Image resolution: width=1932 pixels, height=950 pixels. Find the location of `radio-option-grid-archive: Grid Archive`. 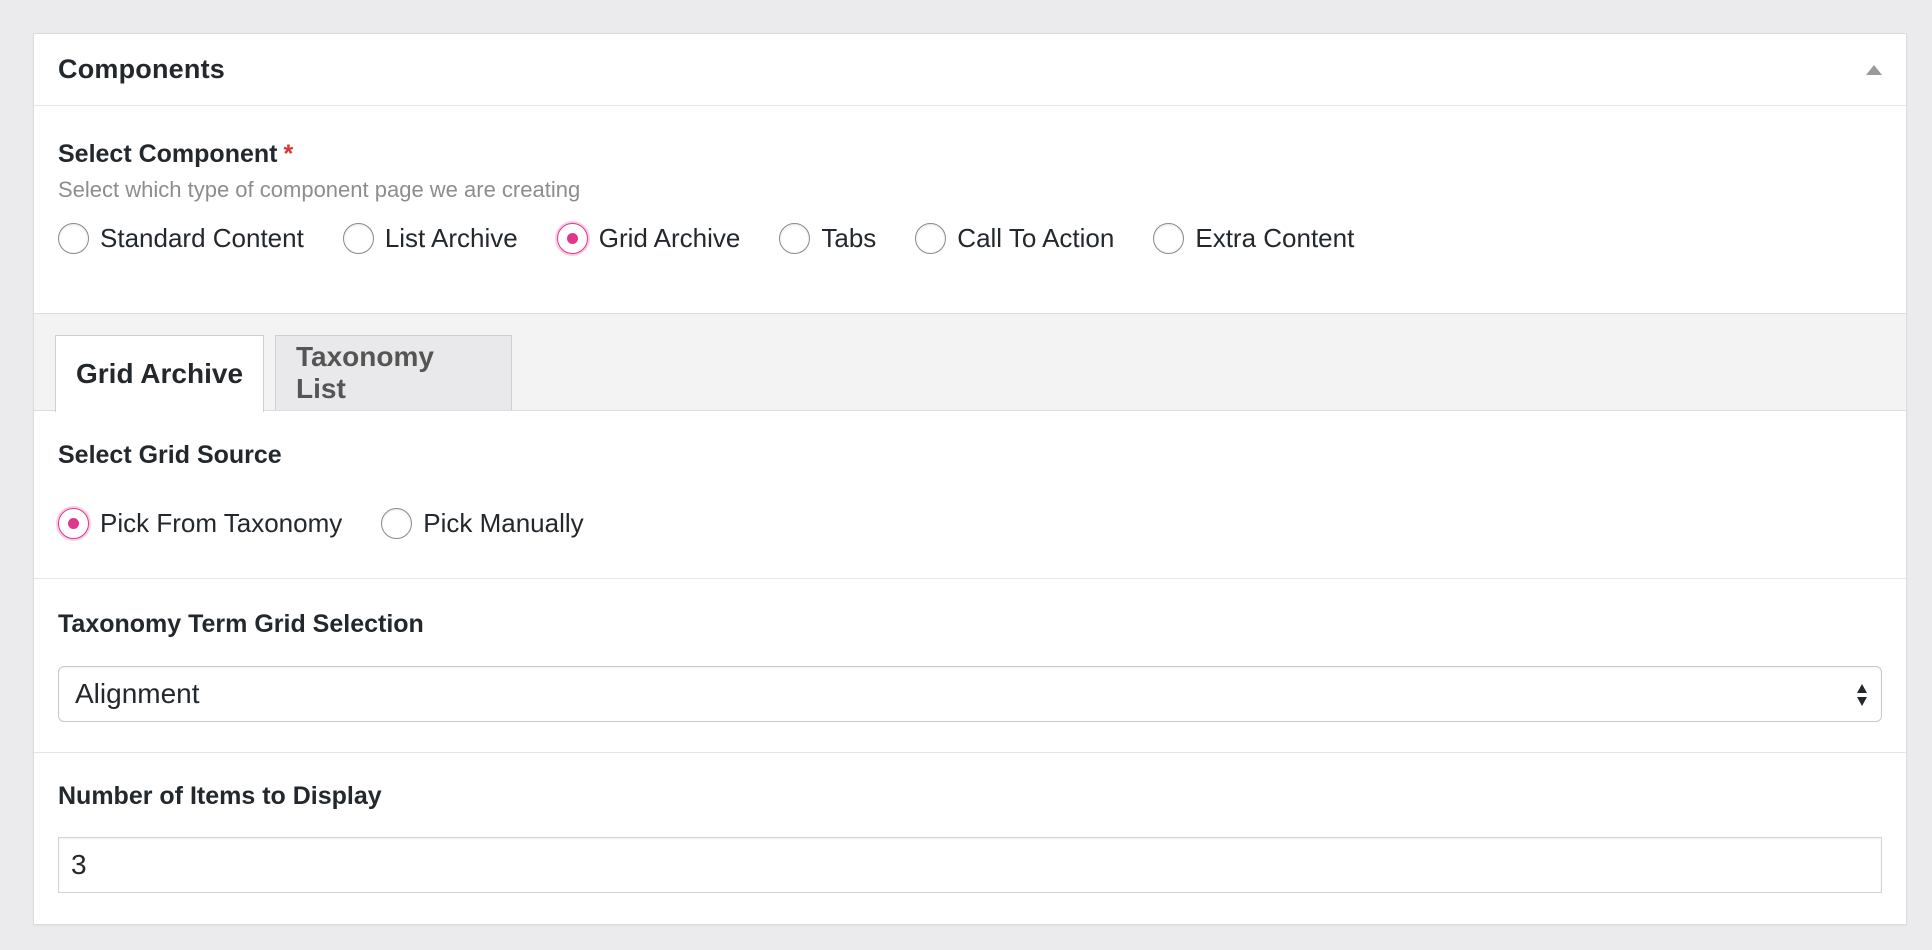

radio-option-grid-archive: Grid Archive is located at coordinates (648, 238).